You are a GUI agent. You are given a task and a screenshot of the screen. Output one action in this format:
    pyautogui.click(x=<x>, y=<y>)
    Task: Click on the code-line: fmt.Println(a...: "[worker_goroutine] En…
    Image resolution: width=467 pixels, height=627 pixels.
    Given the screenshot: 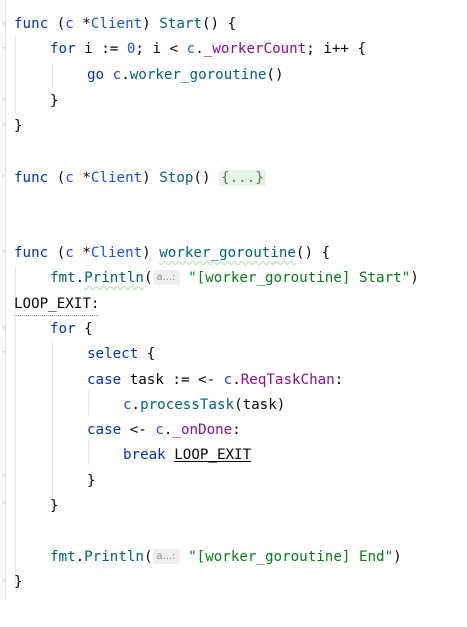 What is the action you would take?
    pyautogui.click(x=226, y=557)
    